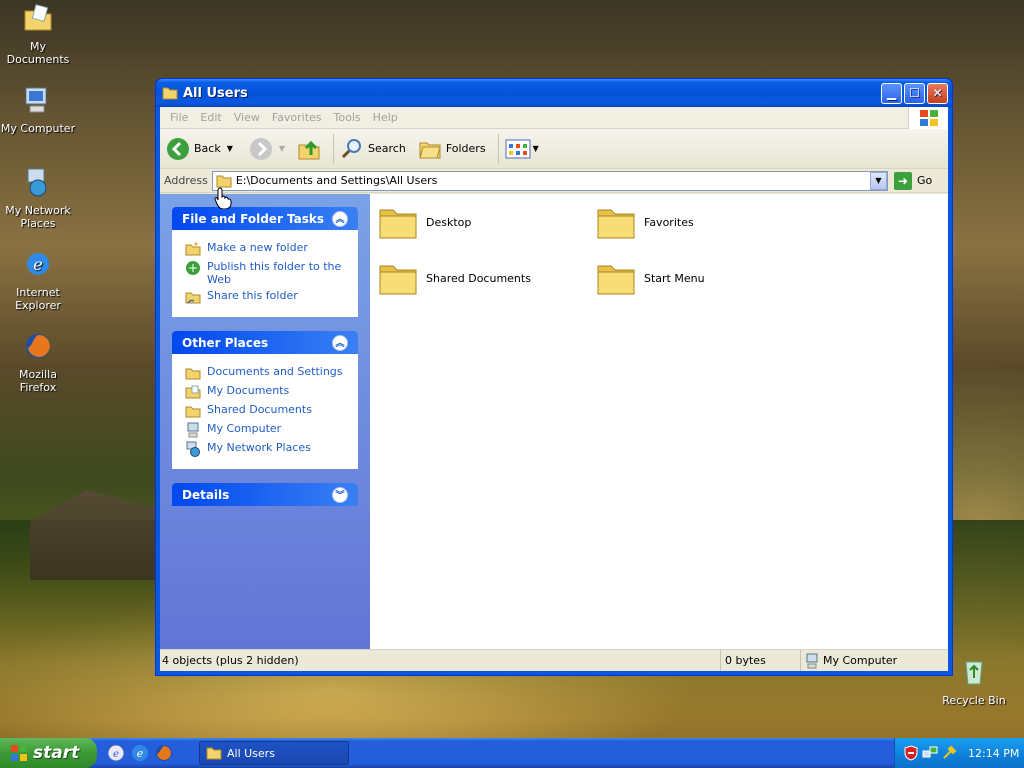  I want to click on minimize-button: ▁, so click(891, 93).